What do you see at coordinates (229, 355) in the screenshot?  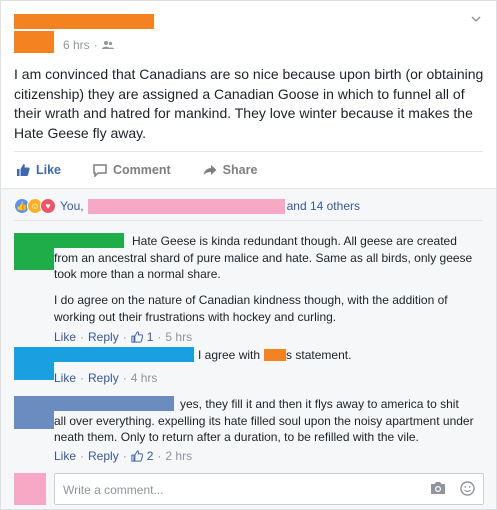 I see `comment-text-part-a: I agree with` at bounding box center [229, 355].